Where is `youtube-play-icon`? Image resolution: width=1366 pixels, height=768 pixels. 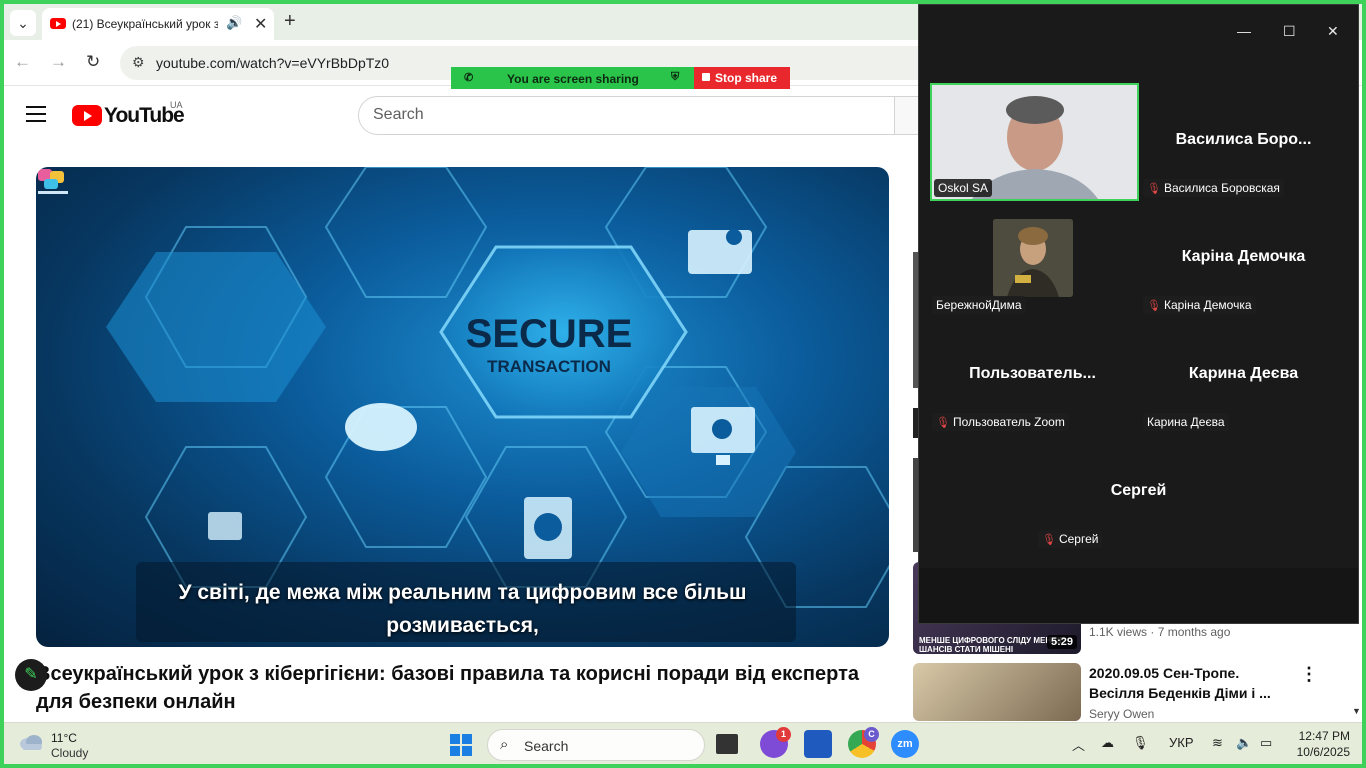 youtube-play-icon is located at coordinates (87, 115).